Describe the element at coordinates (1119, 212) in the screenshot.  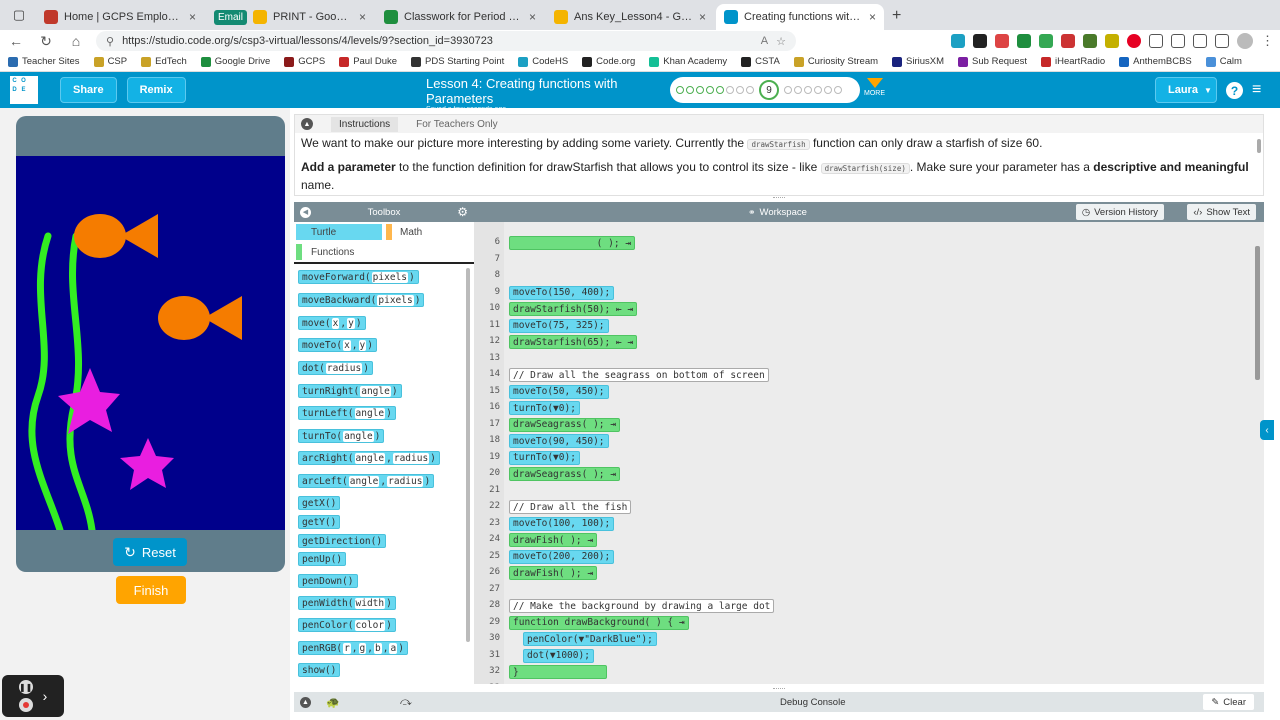
I see `version-history-button: ◷ Version History` at that location.